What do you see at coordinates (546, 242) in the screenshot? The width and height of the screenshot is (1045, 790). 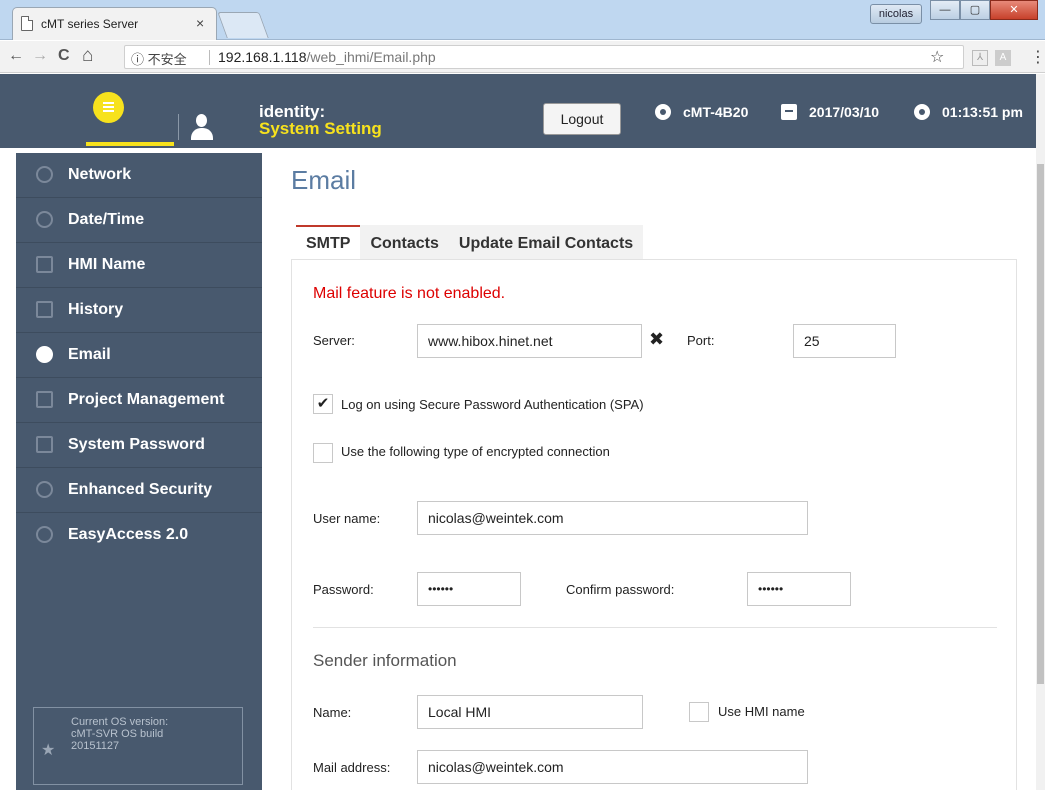 I see `tab-update-email-contacts: Update Email Contacts` at bounding box center [546, 242].